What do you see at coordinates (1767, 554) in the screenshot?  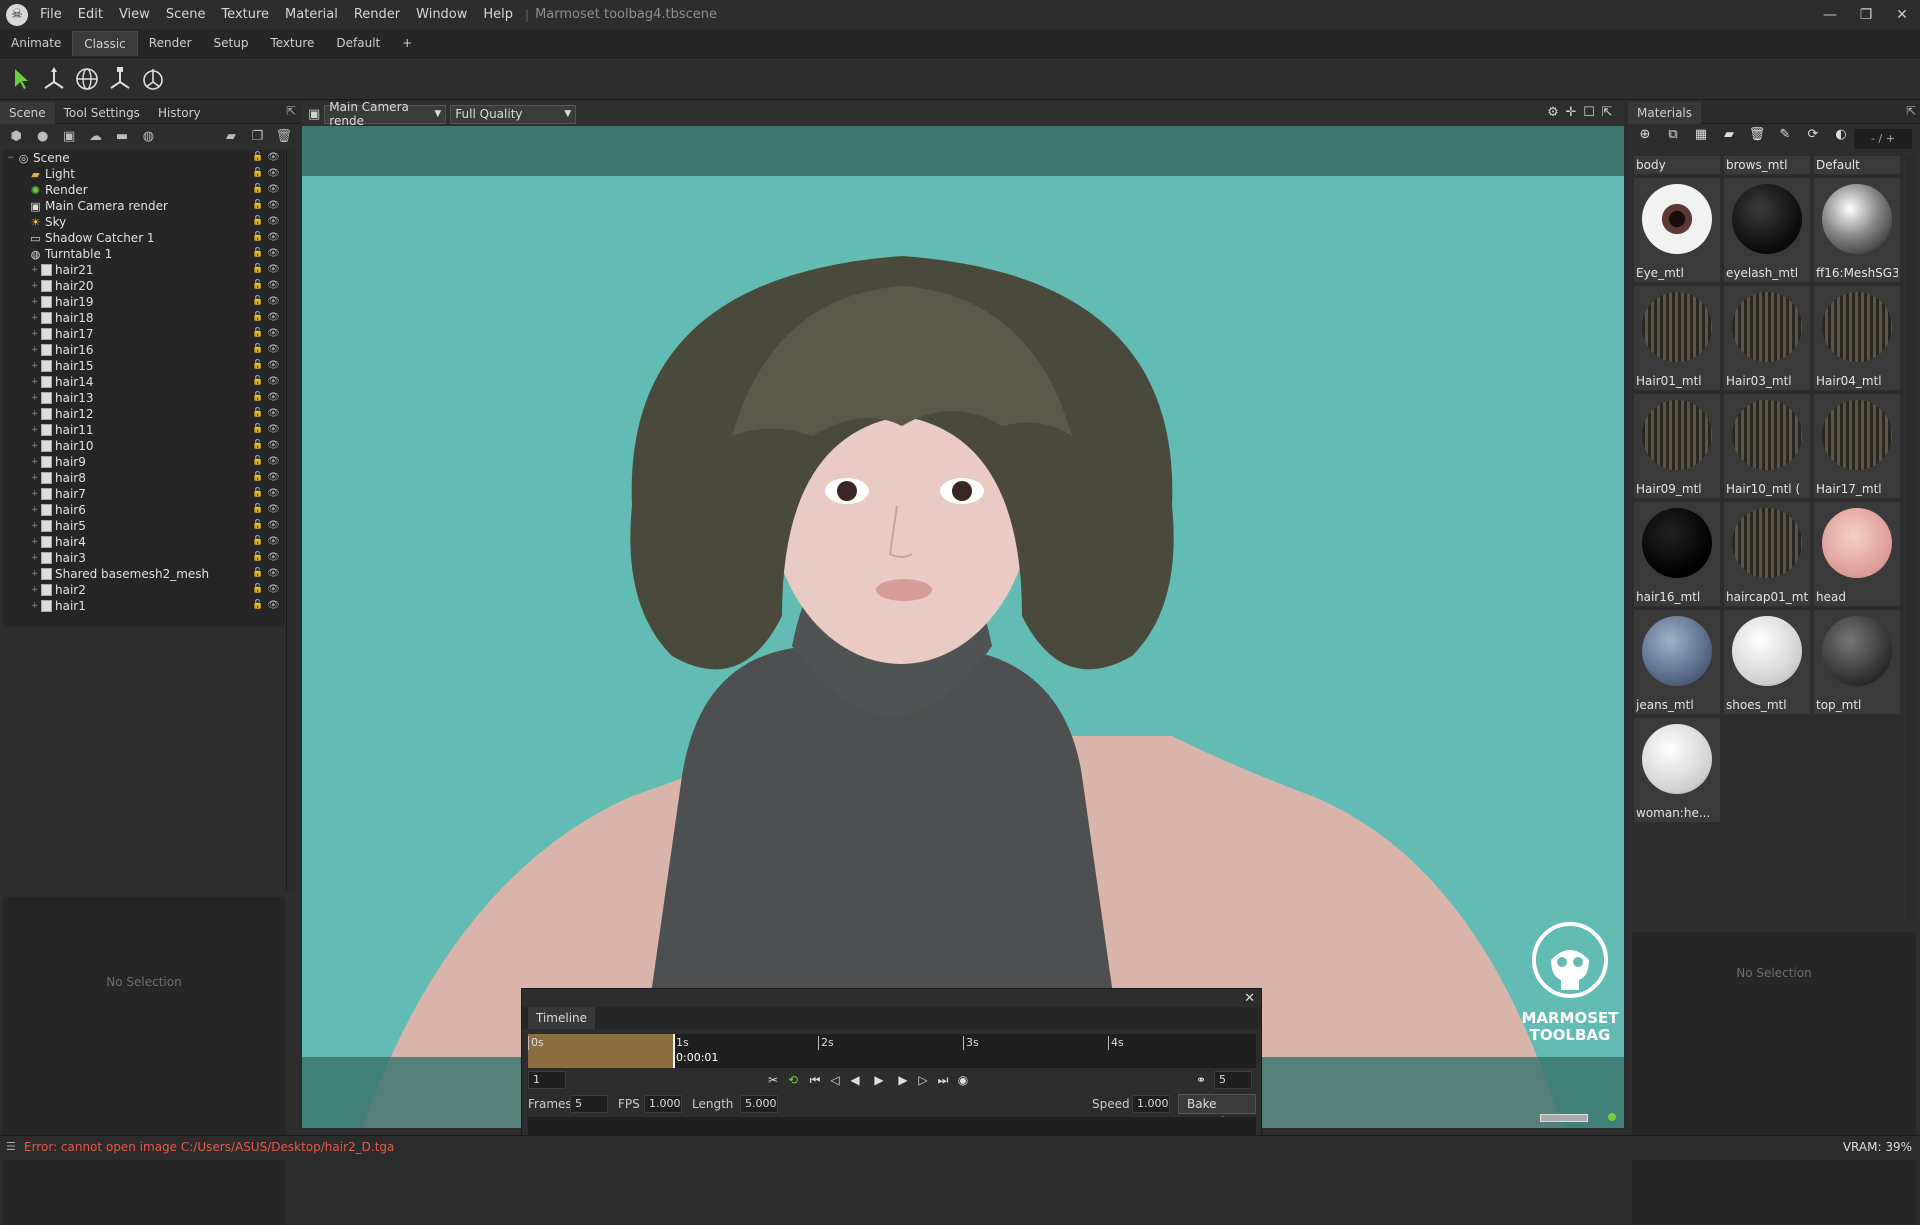 I see `material-item: haircap01_mtl` at bounding box center [1767, 554].